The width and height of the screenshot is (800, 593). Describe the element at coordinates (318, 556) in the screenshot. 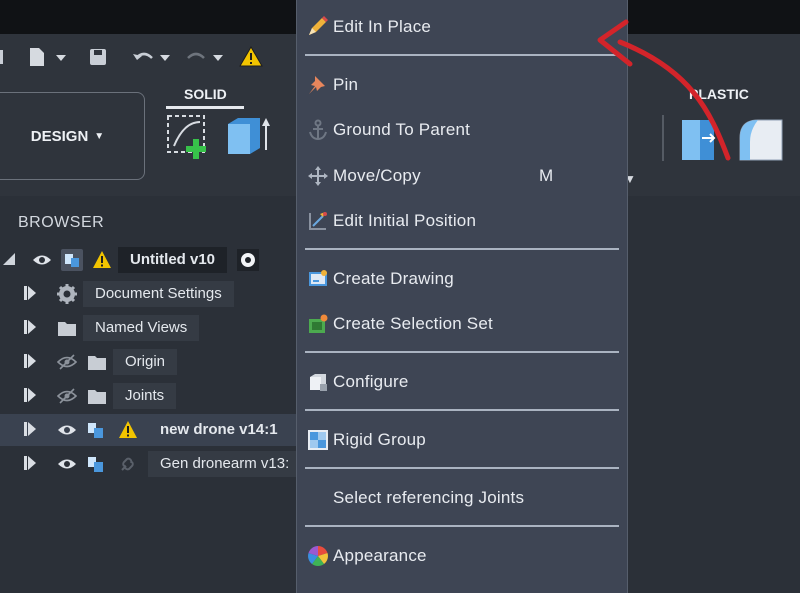

I see `appearance-icon` at that location.